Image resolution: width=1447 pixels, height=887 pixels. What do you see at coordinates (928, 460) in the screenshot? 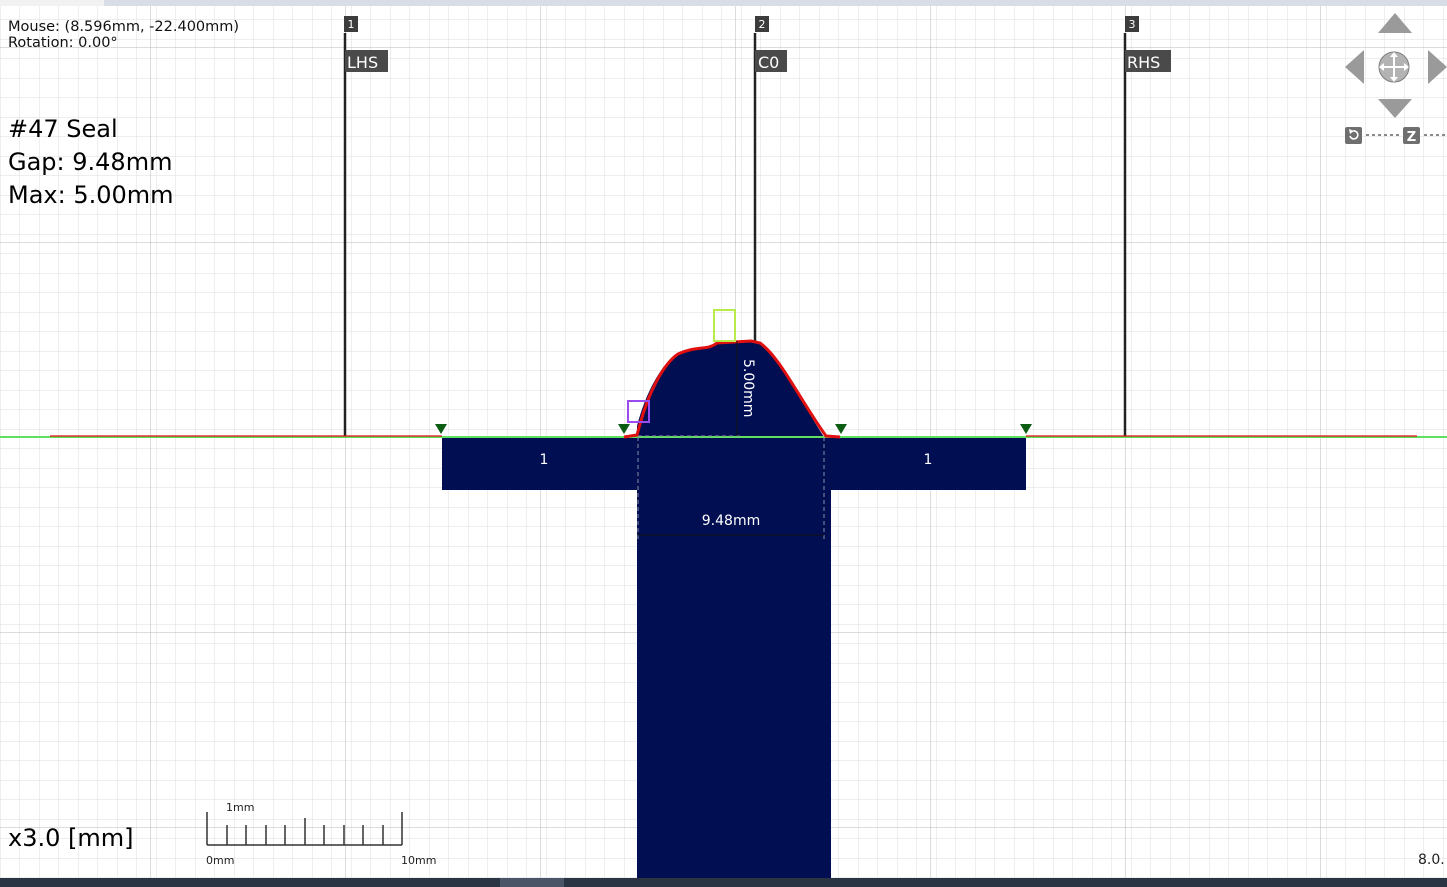
I see `right-plate-label: 1` at bounding box center [928, 460].